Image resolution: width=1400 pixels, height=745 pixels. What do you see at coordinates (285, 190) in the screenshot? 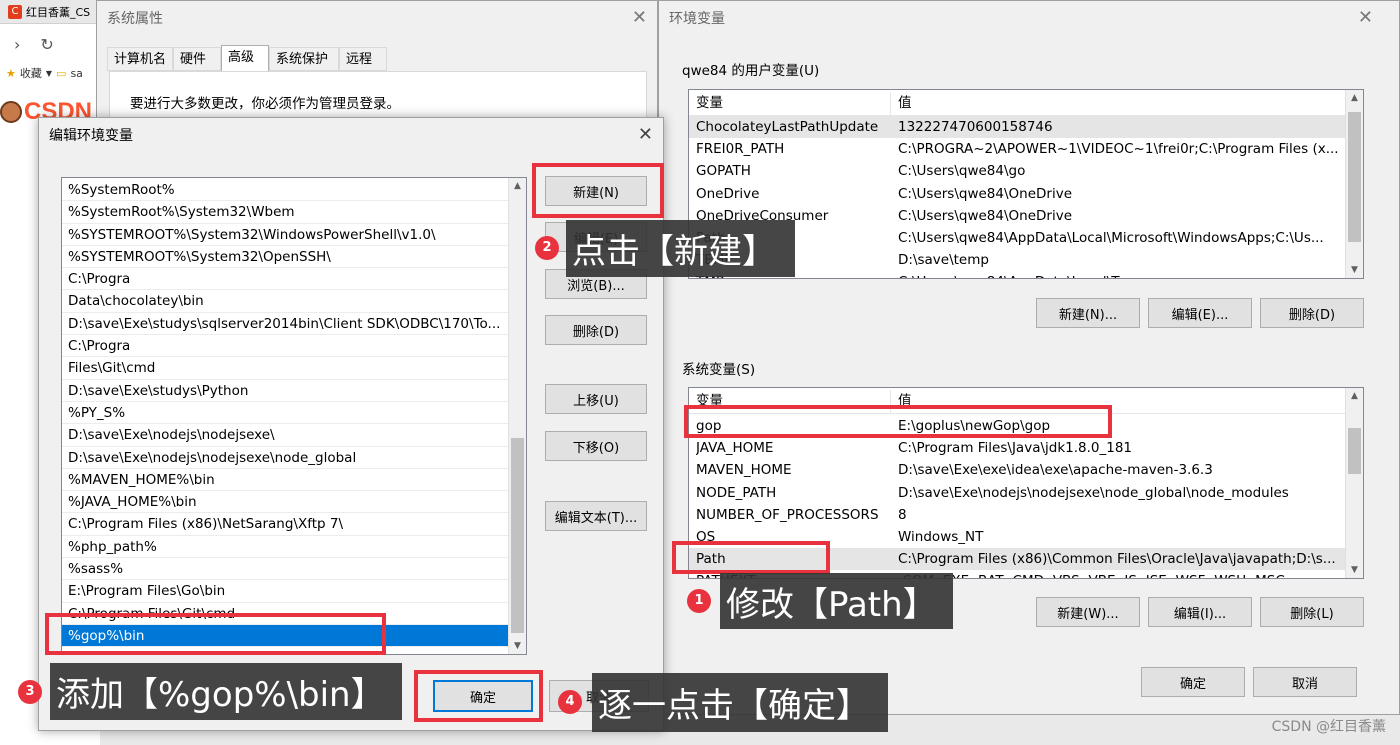
I see `path-entry: %SystemRoot%` at bounding box center [285, 190].